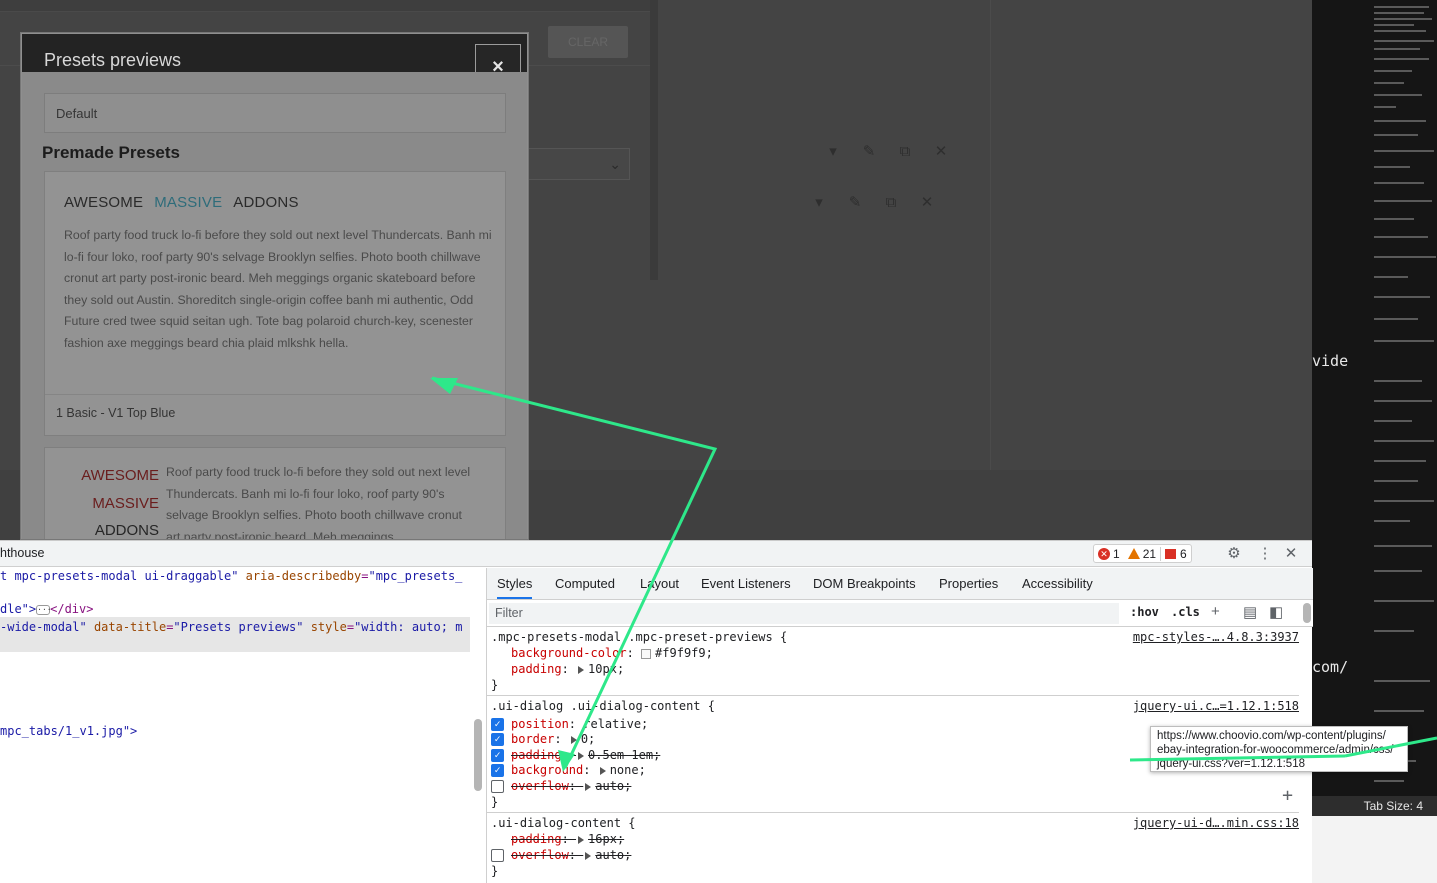 The width and height of the screenshot is (1437, 883). Describe the element at coordinates (563, 823) in the screenshot. I see `css-selector: .ui-dialog-content {` at that location.